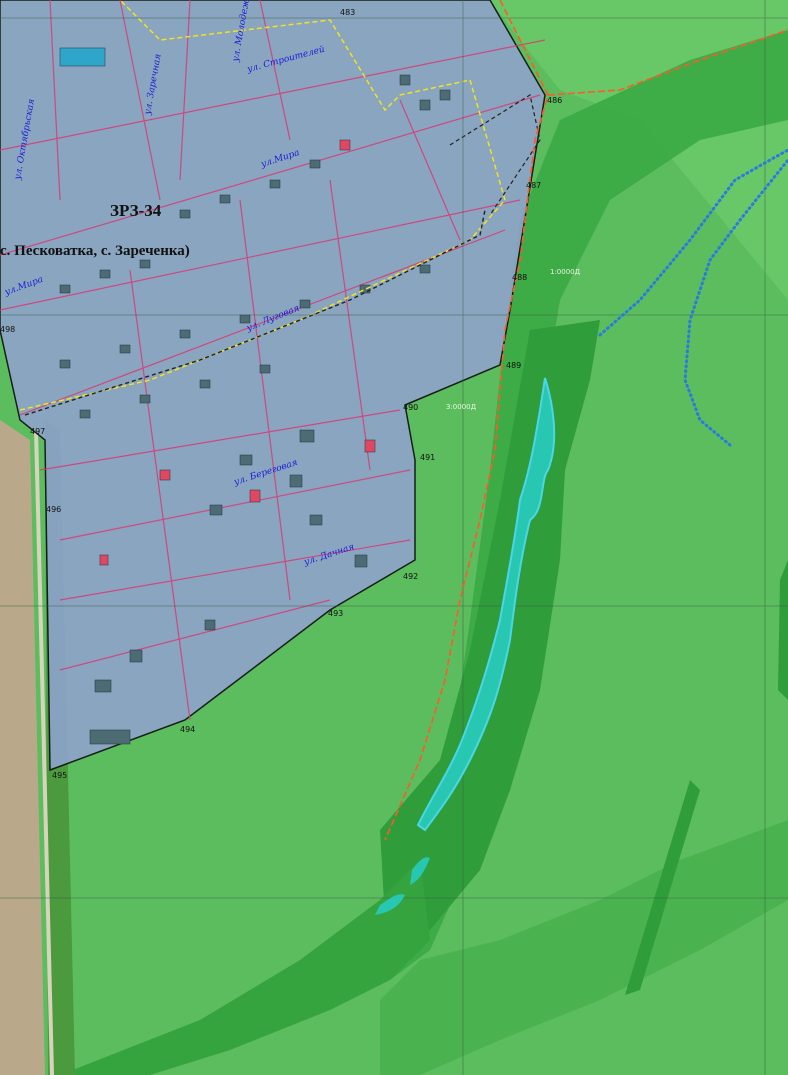 The height and width of the screenshot is (1075, 788). I want to click on point-497: 497, so click(37, 431).